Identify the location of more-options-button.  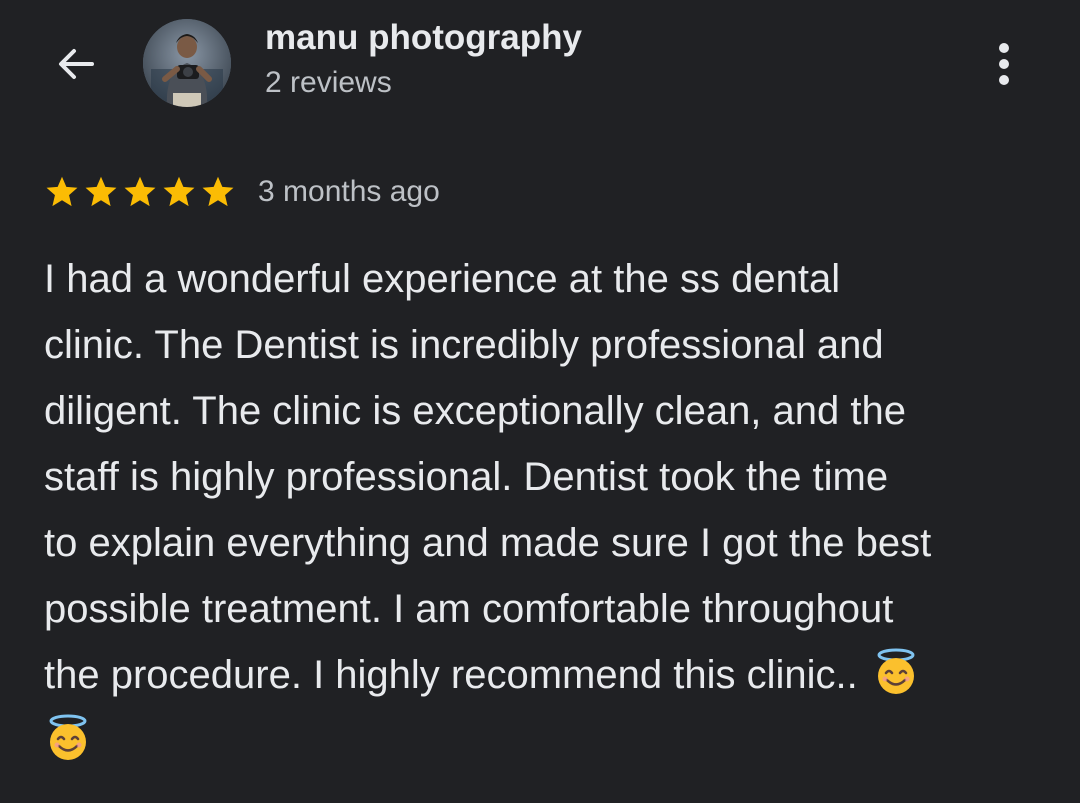
(1004, 64).